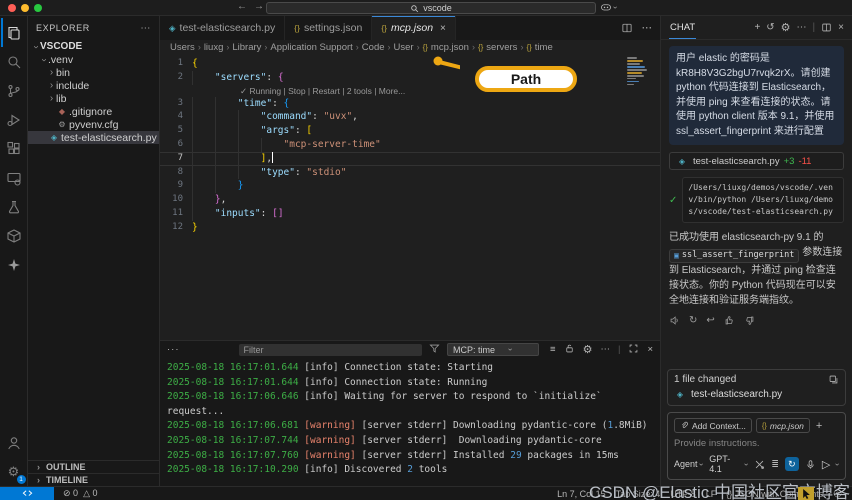  What do you see at coordinates (242, 6) in the screenshot?
I see `back-arrow-icon: ←` at bounding box center [242, 6].